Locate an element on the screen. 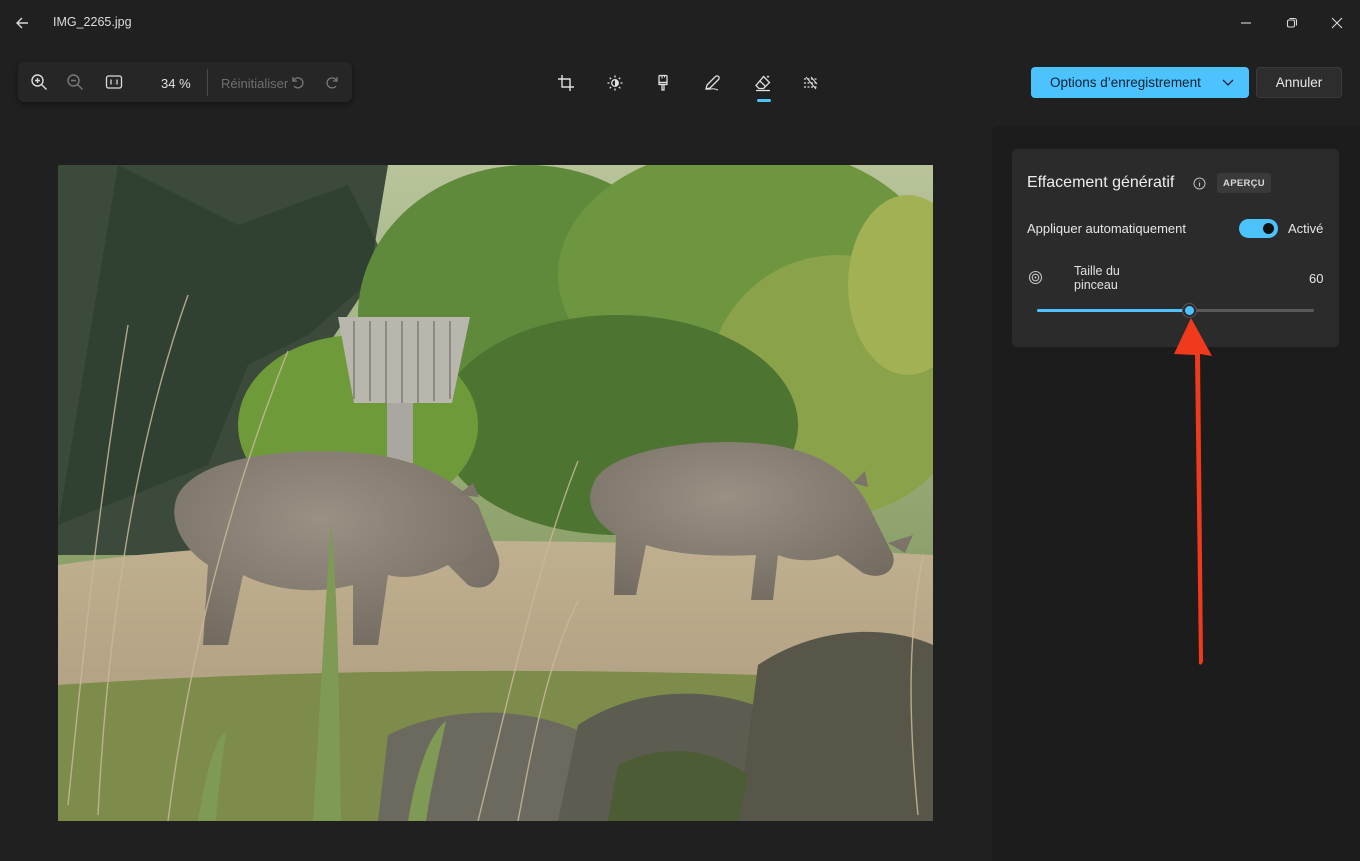  zoom-toolbar: 34 % Réinitialiser is located at coordinates (185, 82).